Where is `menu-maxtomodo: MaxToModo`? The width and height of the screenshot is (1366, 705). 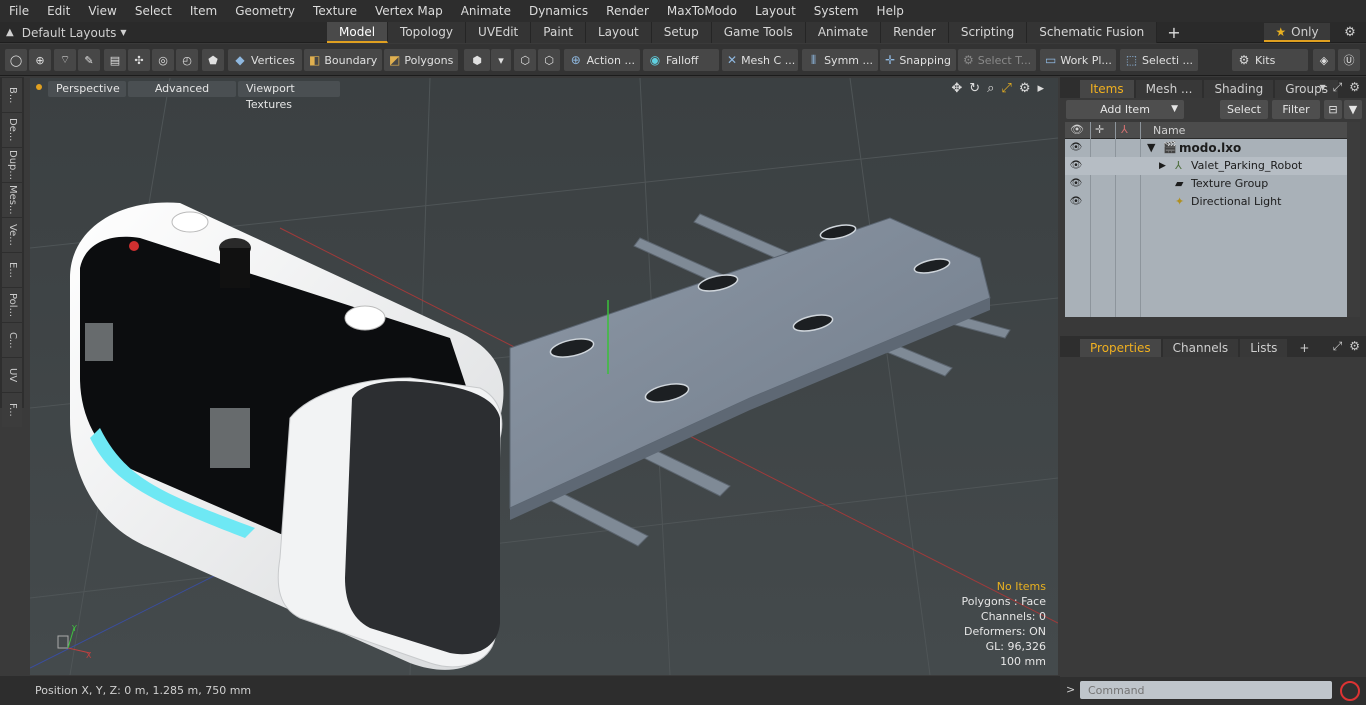 menu-maxtomodo: MaxToModo is located at coordinates (702, 11).